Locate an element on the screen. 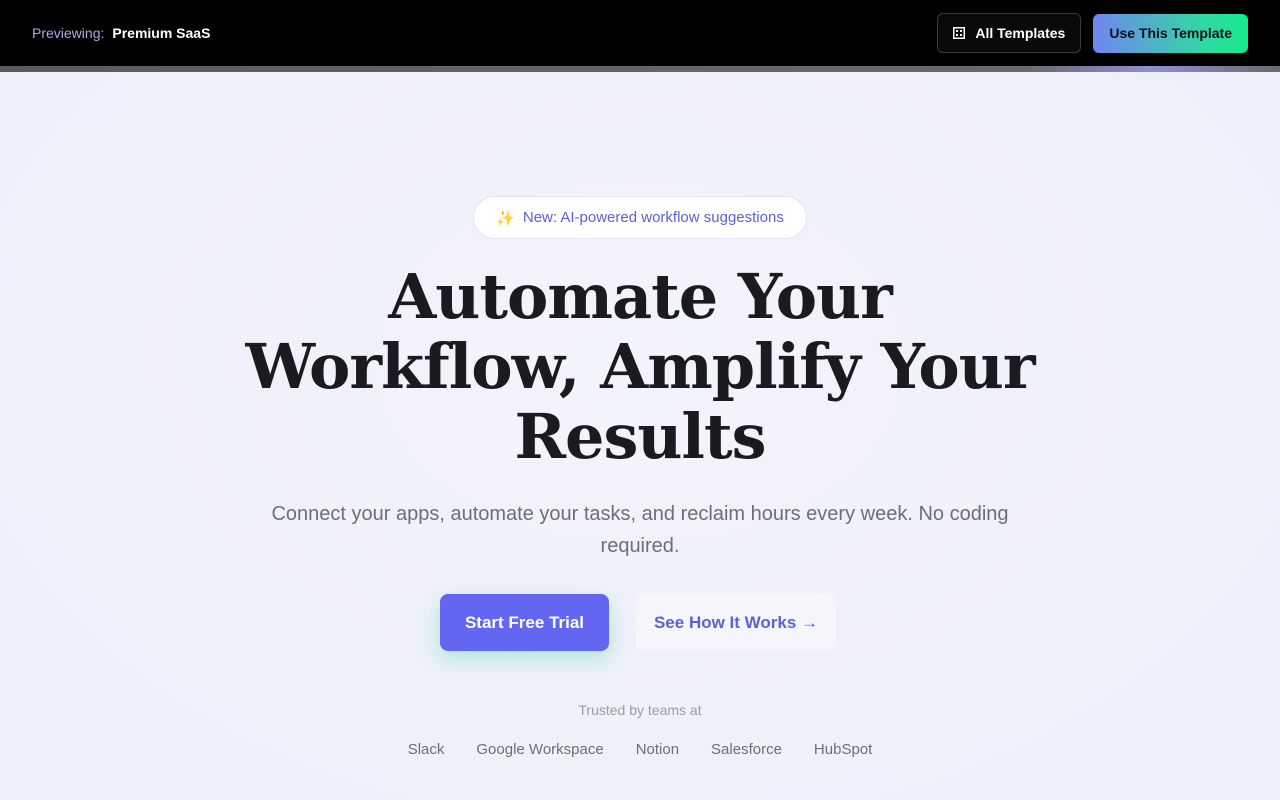  see-how-it-works-button: See How It Works → is located at coordinates (736, 622).